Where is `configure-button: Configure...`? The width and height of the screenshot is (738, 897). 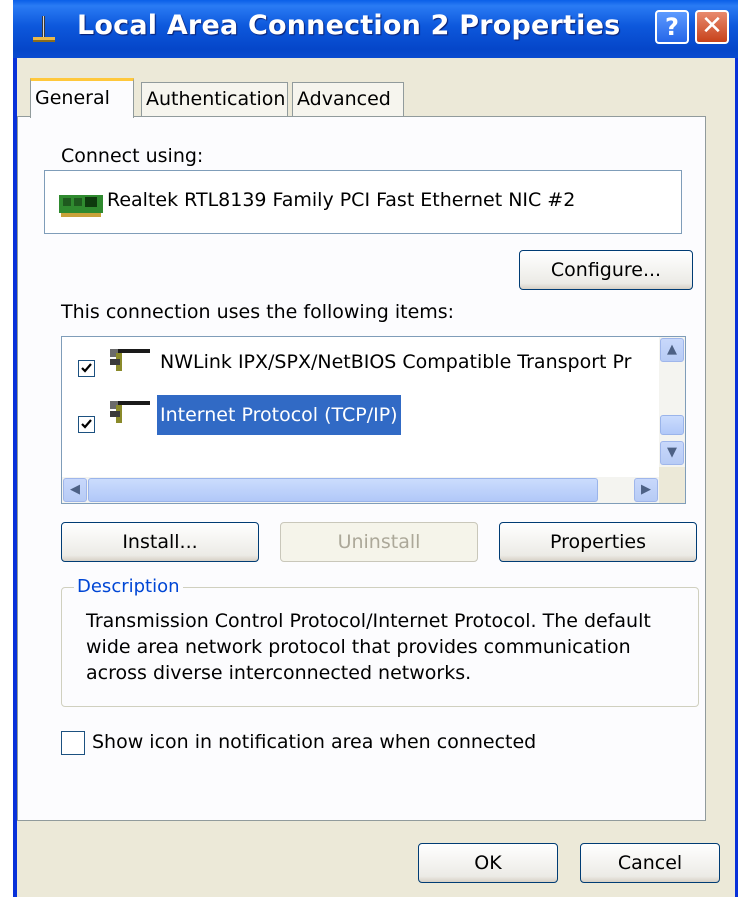
configure-button: Configure... is located at coordinates (606, 270).